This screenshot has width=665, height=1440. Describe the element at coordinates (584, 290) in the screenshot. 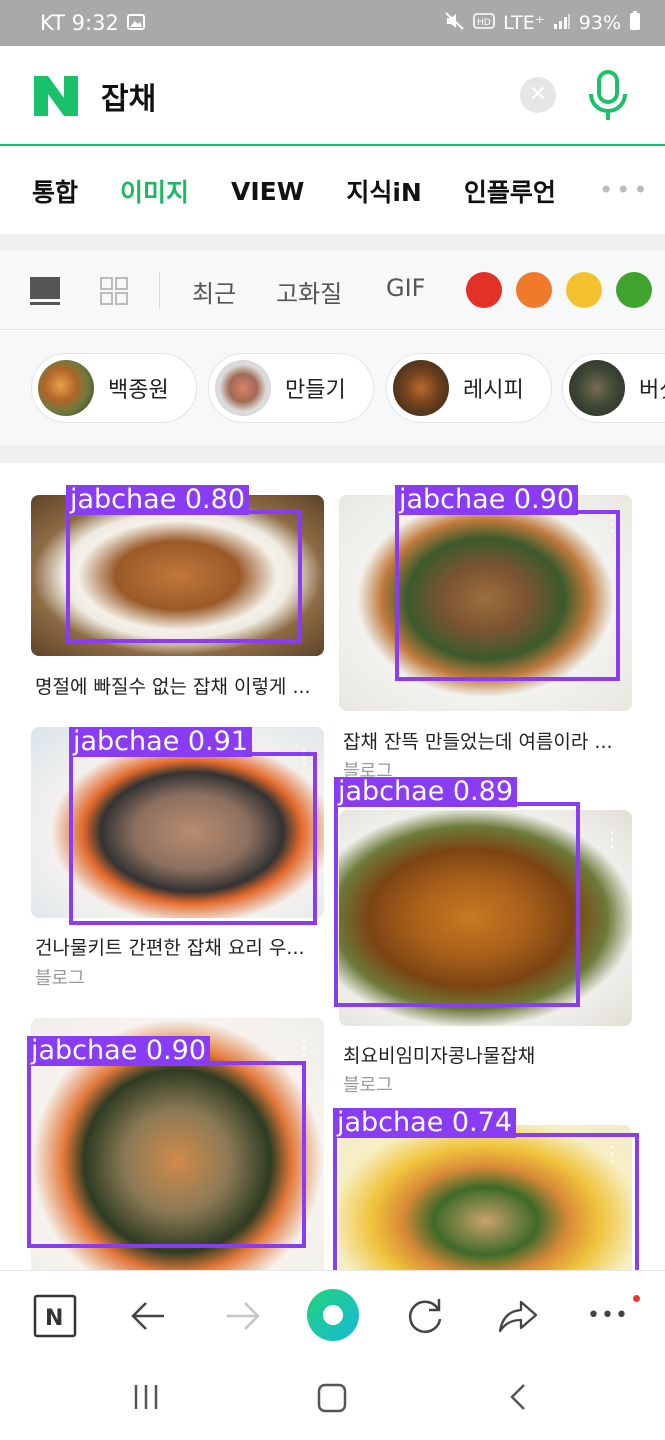

I see `color-filter-yellow` at that location.